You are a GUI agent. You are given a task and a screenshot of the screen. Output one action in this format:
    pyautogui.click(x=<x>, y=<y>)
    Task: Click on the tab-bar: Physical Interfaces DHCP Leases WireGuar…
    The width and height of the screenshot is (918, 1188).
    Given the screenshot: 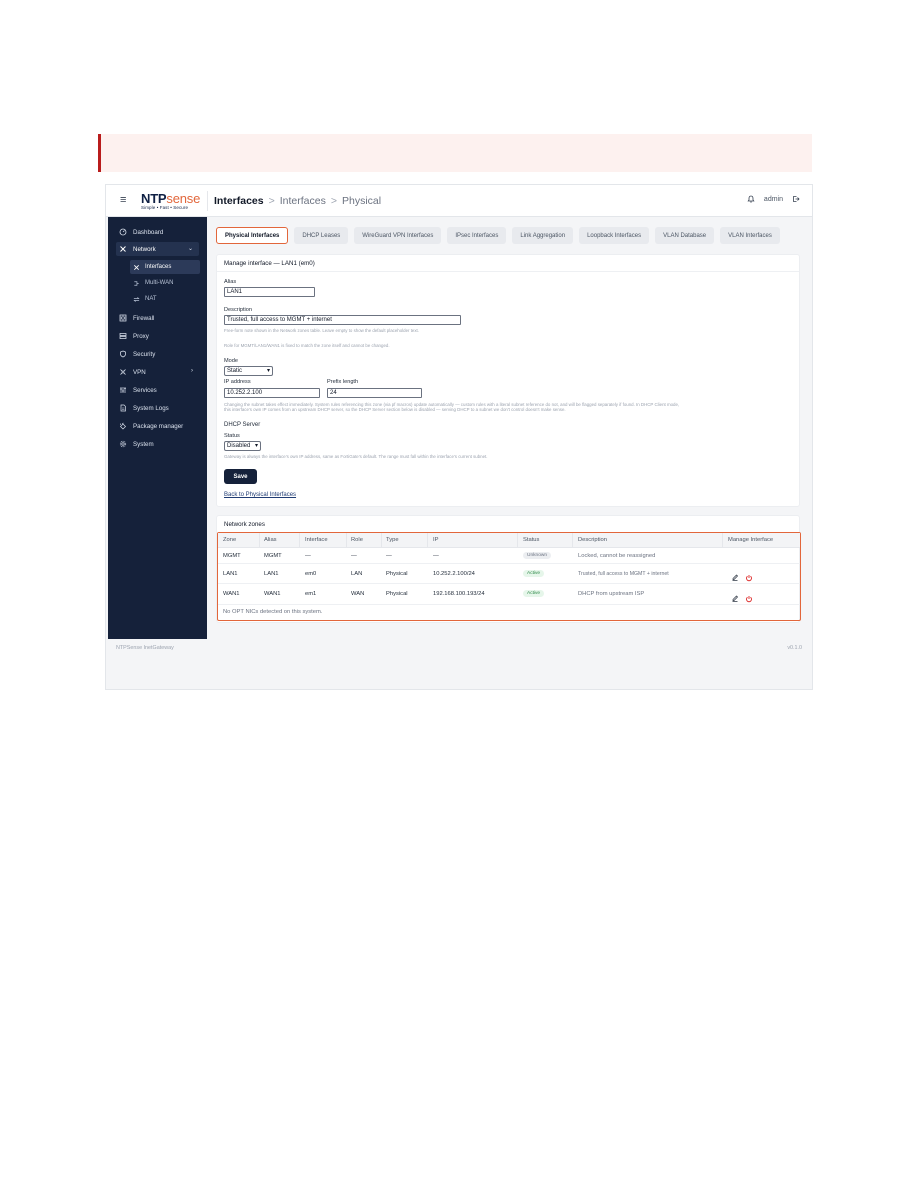 What is the action you would take?
    pyautogui.click(x=498, y=235)
    